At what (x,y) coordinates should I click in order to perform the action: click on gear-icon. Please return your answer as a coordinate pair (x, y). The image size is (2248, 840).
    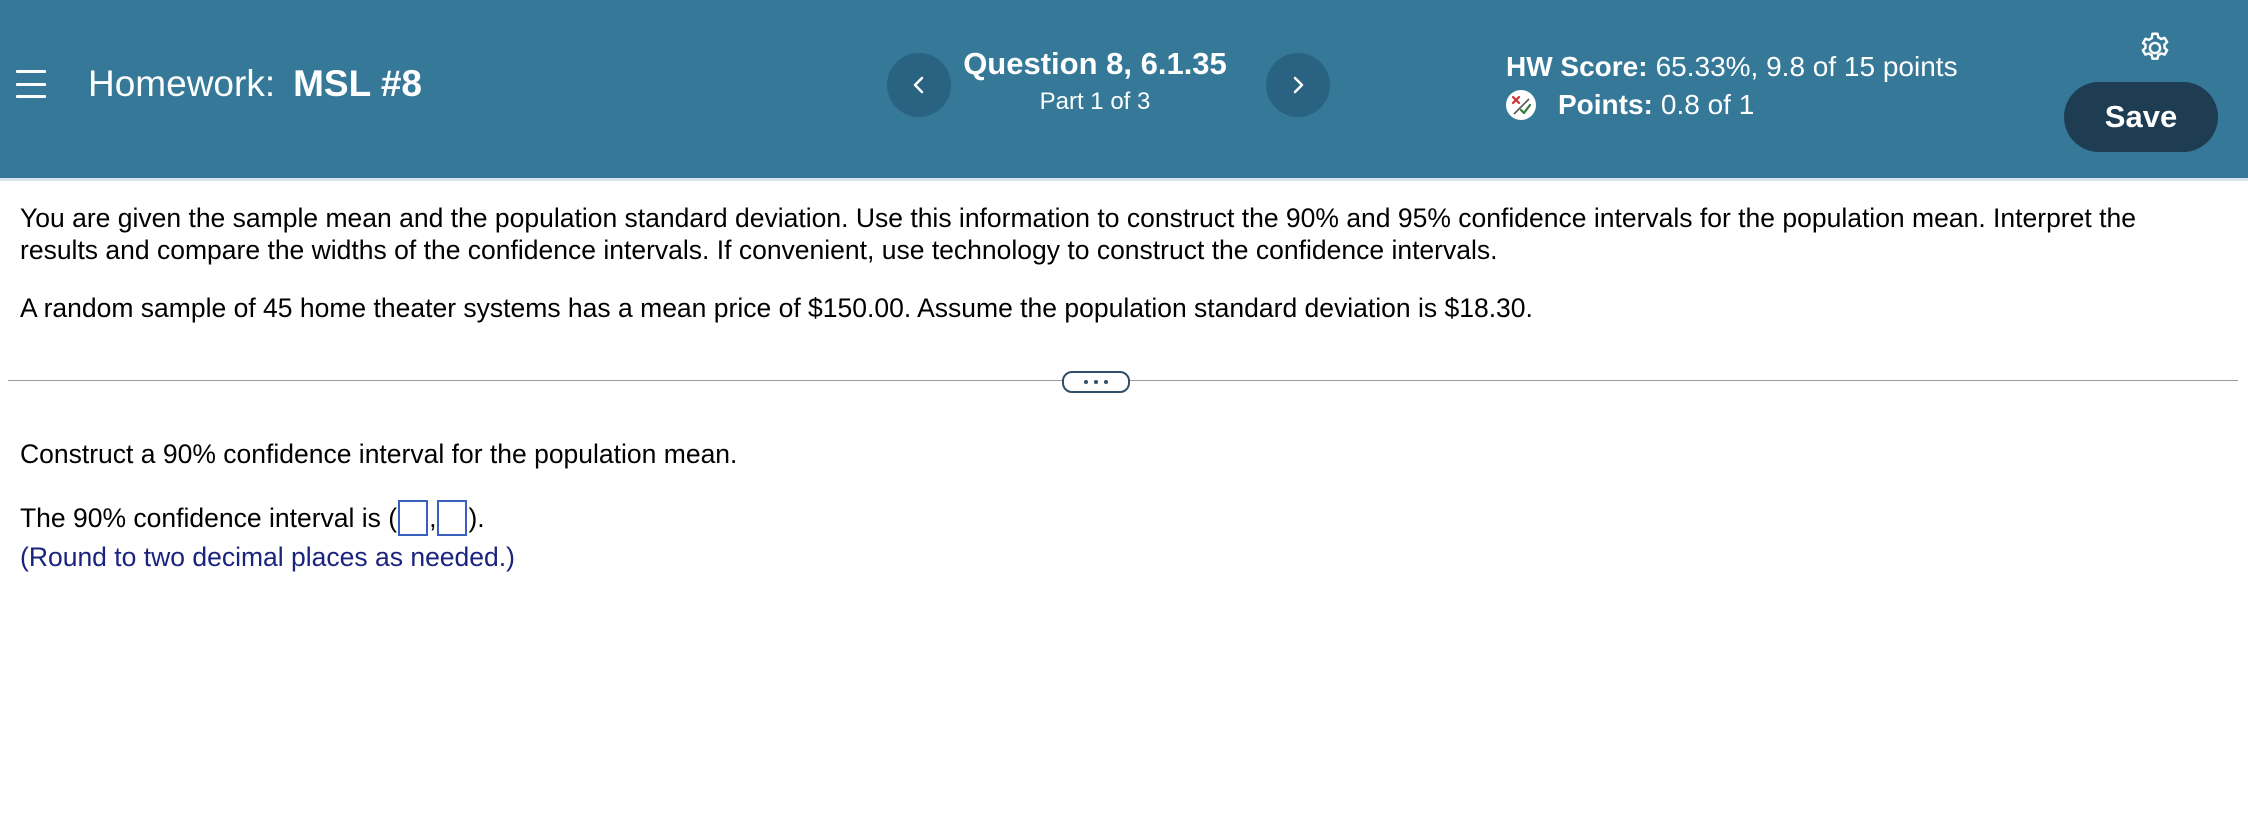
    Looking at the image, I should click on (2155, 48).